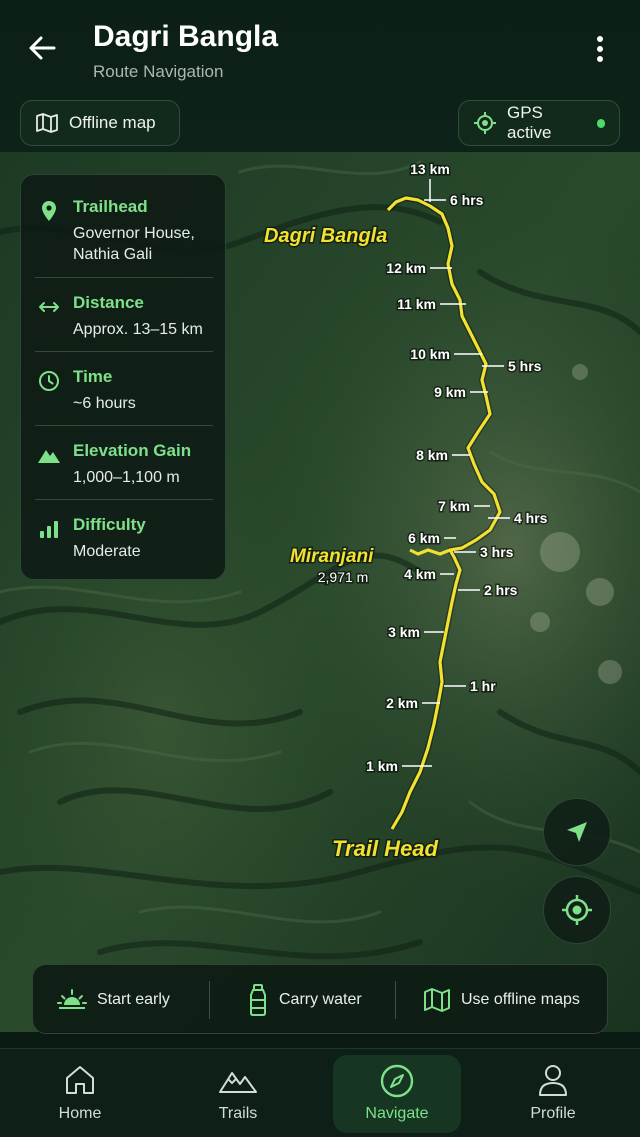 This screenshot has height=1137, width=640. I want to click on tip-offline-maps-label: Use offline maps, so click(520, 999).